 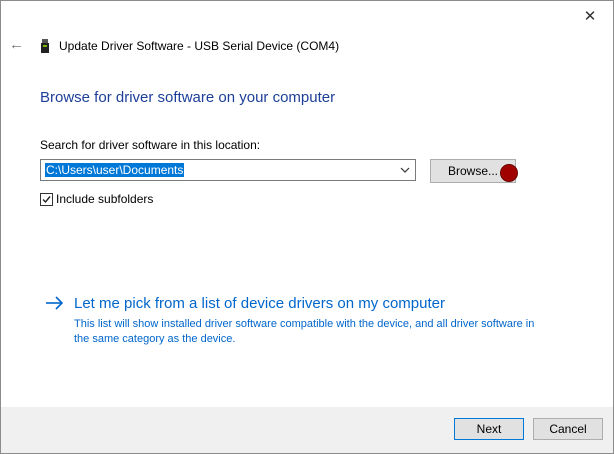 What do you see at coordinates (568, 429) in the screenshot?
I see `cancel-button: Cancel` at bounding box center [568, 429].